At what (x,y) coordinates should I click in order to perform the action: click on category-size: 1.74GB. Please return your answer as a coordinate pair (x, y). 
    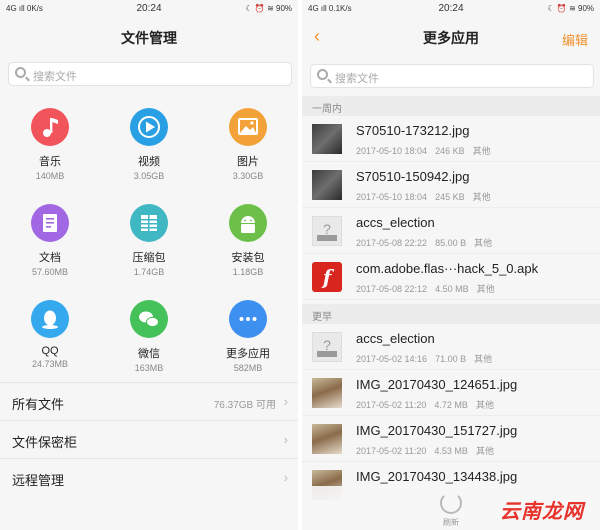
    Looking at the image, I should click on (149, 272).